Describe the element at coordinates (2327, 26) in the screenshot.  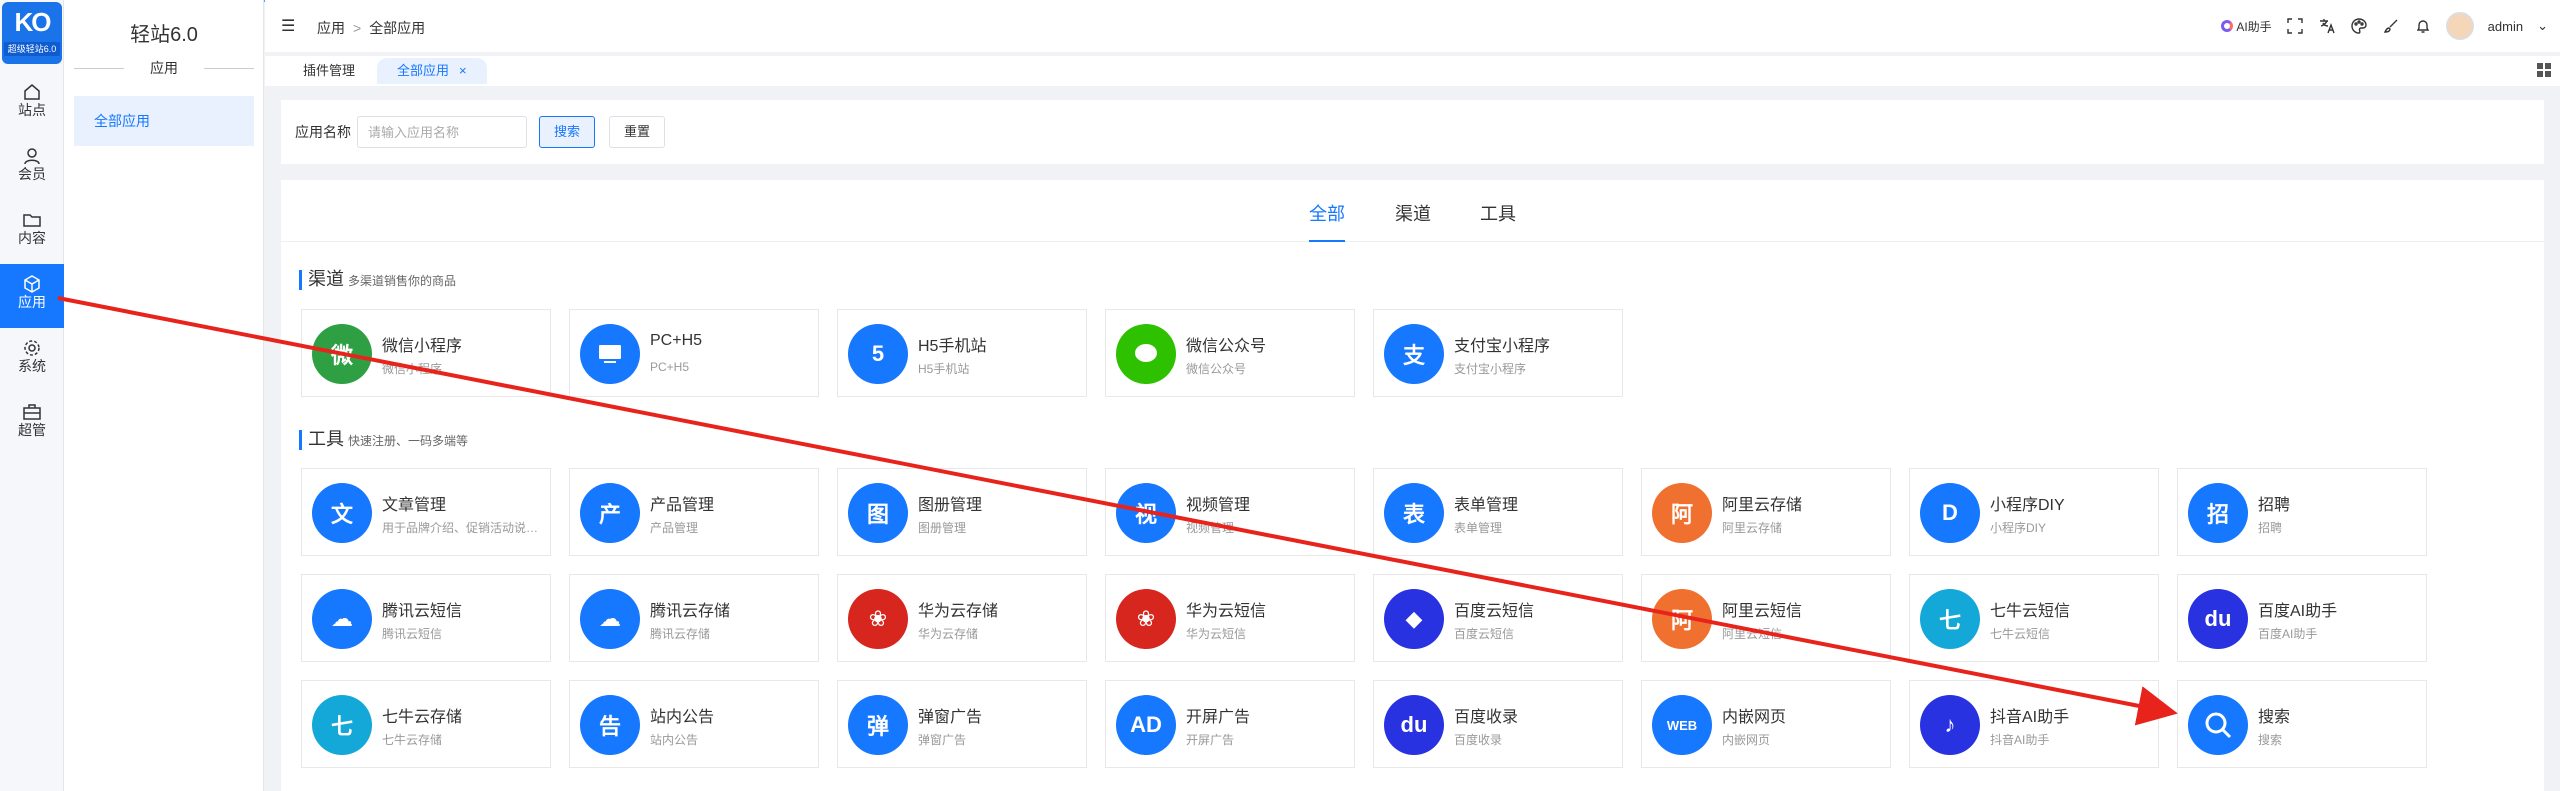
I see `translate-icon` at that location.